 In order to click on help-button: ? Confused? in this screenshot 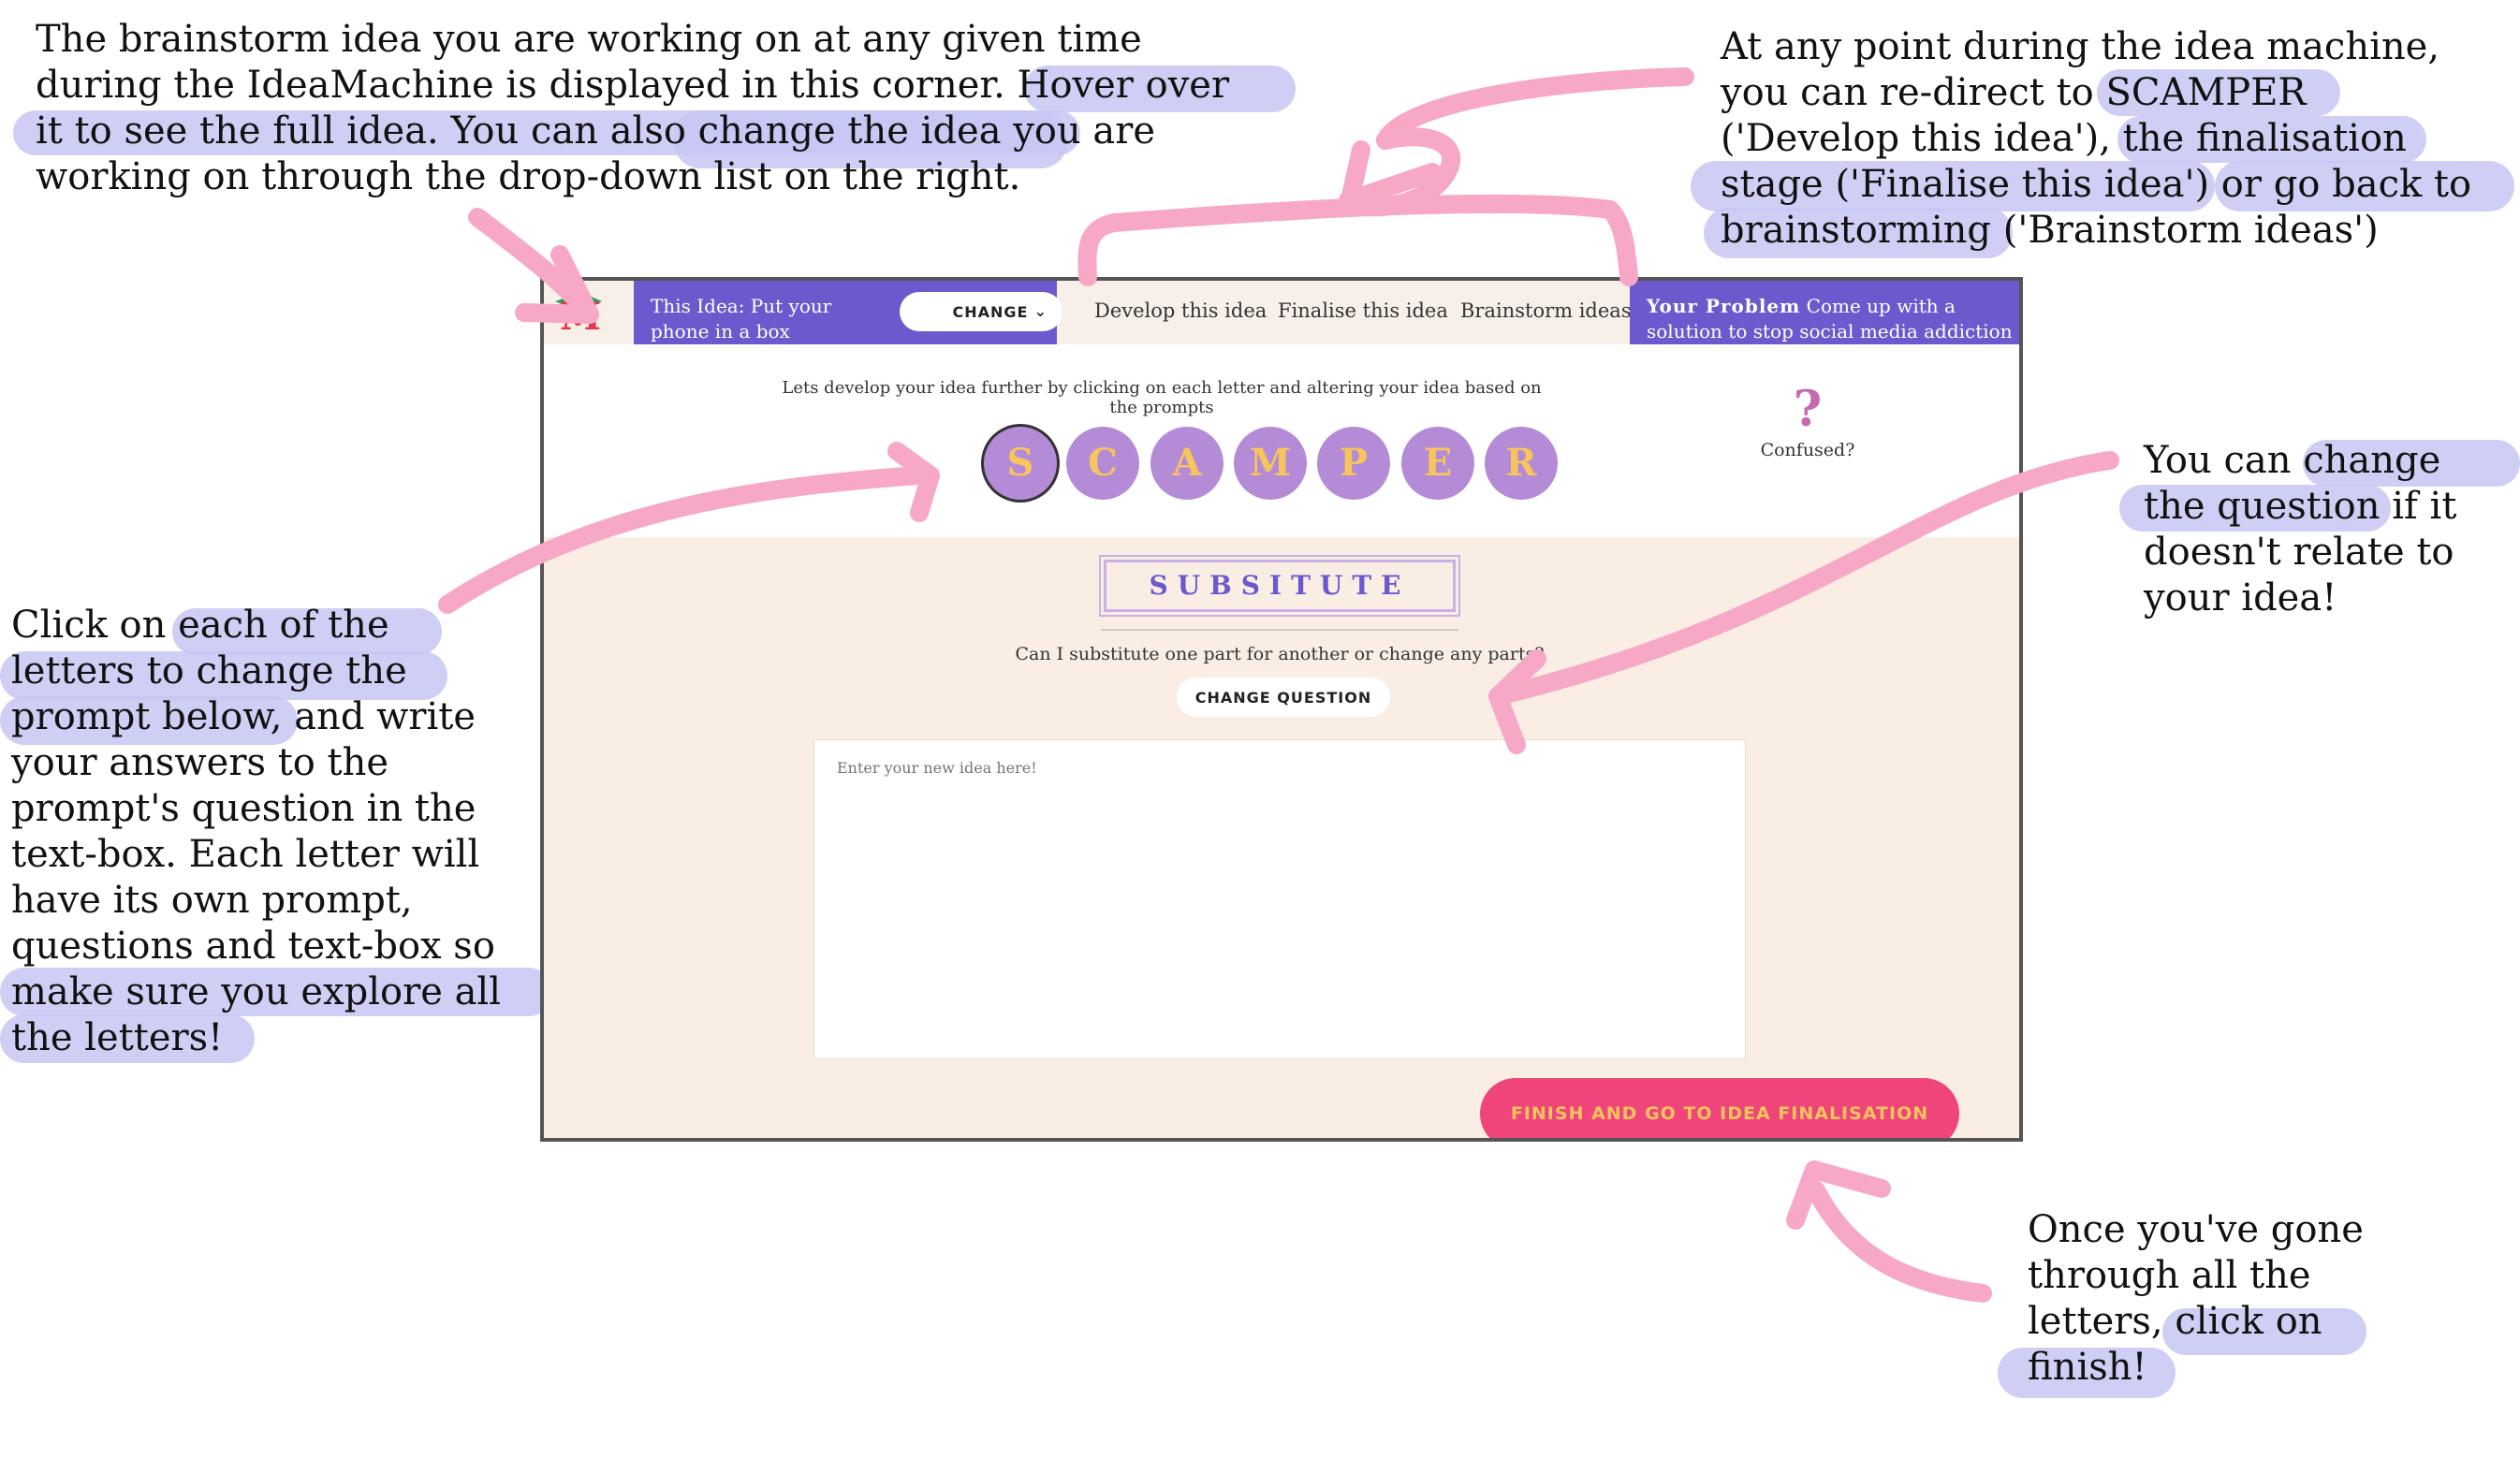, I will do `click(1807, 421)`.